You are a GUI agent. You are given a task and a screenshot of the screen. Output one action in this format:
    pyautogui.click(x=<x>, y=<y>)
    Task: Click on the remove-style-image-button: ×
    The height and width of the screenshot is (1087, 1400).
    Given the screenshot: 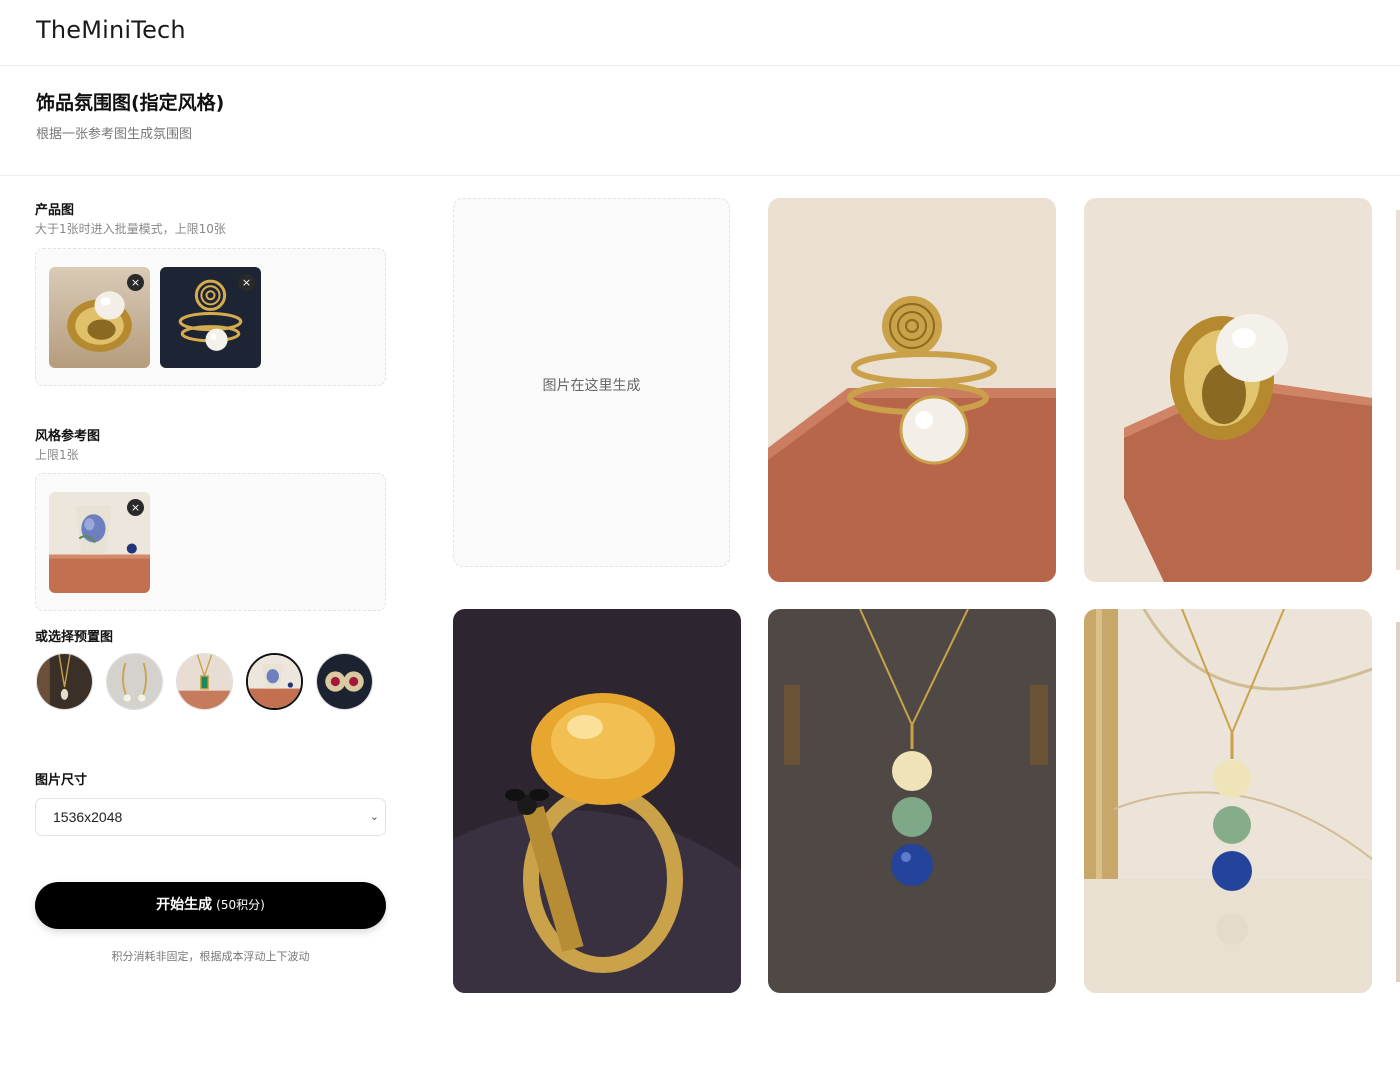 What is the action you would take?
    pyautogui.click(x=135, y=507)
    